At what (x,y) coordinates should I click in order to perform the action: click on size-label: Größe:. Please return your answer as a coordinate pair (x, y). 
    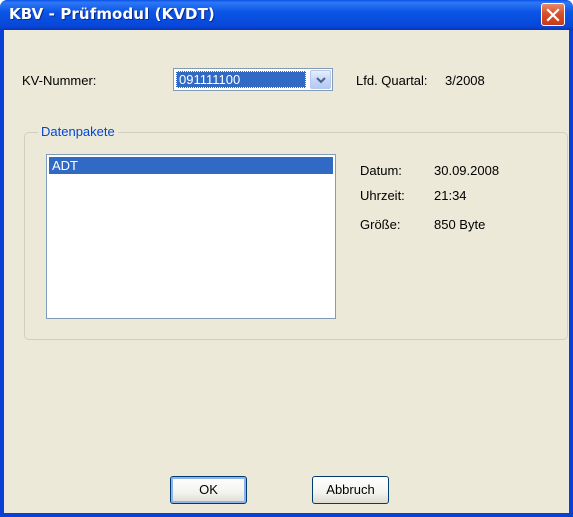
    Looking at the image, I should click on (380, 224).